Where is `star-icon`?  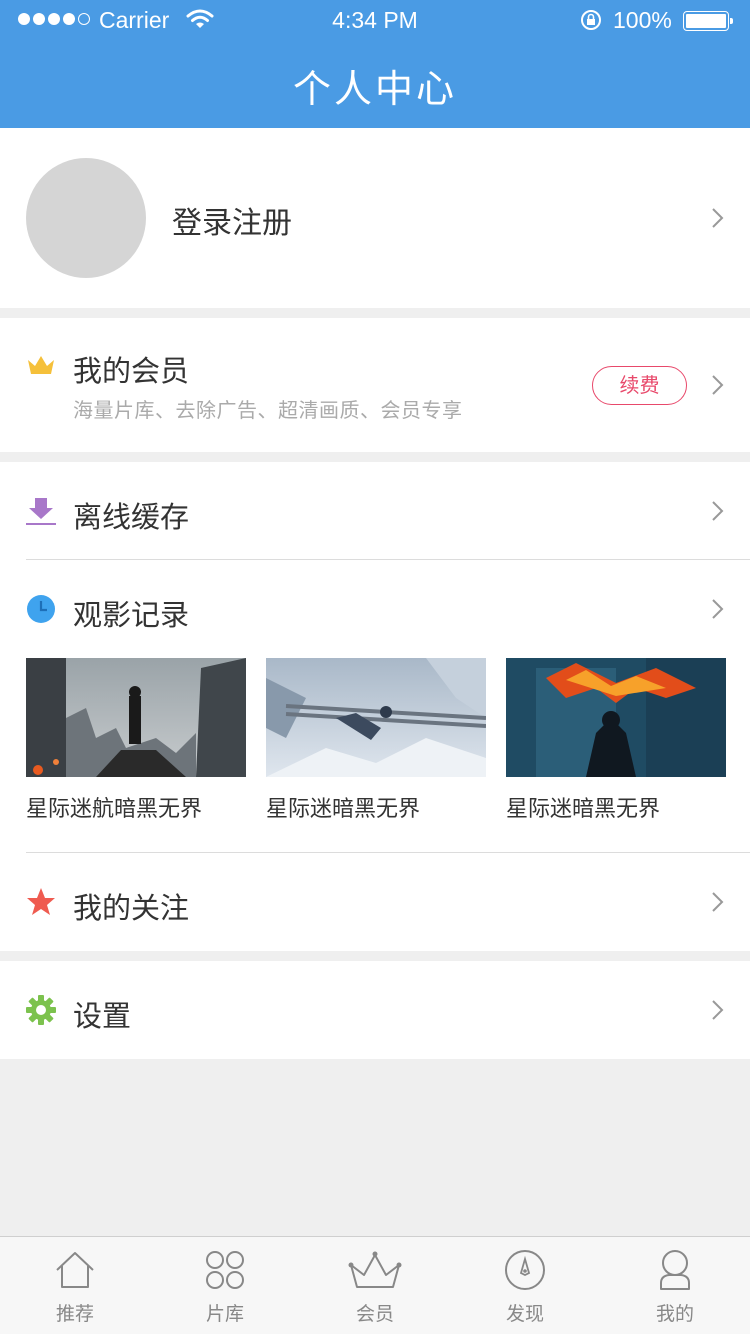 star-icon is located at coordinates (41, 901).